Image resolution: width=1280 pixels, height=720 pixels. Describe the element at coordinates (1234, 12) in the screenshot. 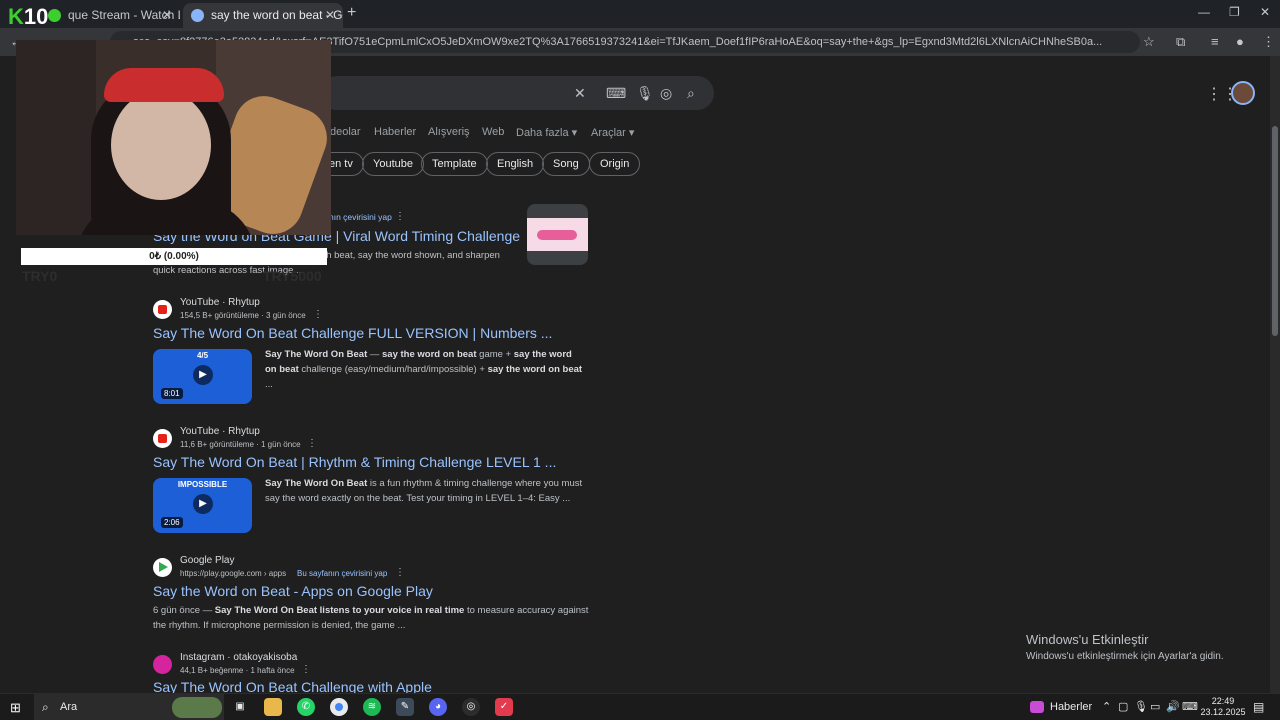

I see `restore-icon: ❐` at that location.